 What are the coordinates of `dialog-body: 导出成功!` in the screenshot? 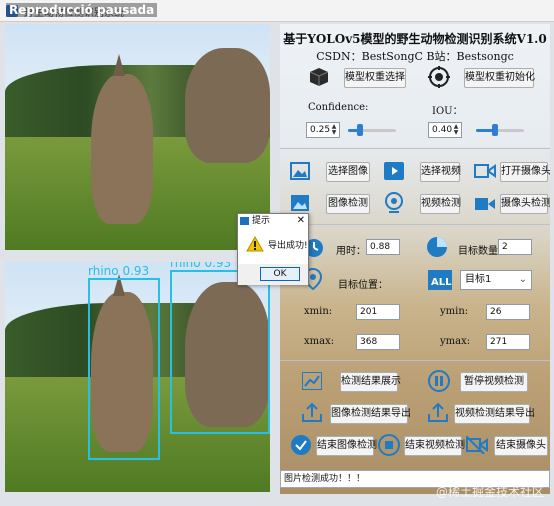 It's located at (273, 246).